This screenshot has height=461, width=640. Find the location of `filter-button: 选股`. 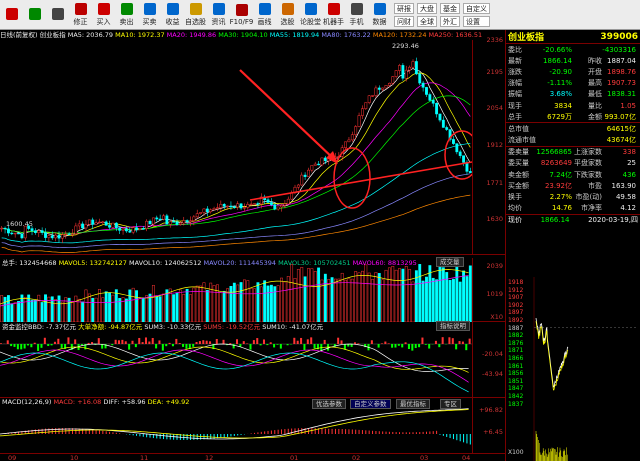

filter-button: 选股 is located at coordinates (287, 15).